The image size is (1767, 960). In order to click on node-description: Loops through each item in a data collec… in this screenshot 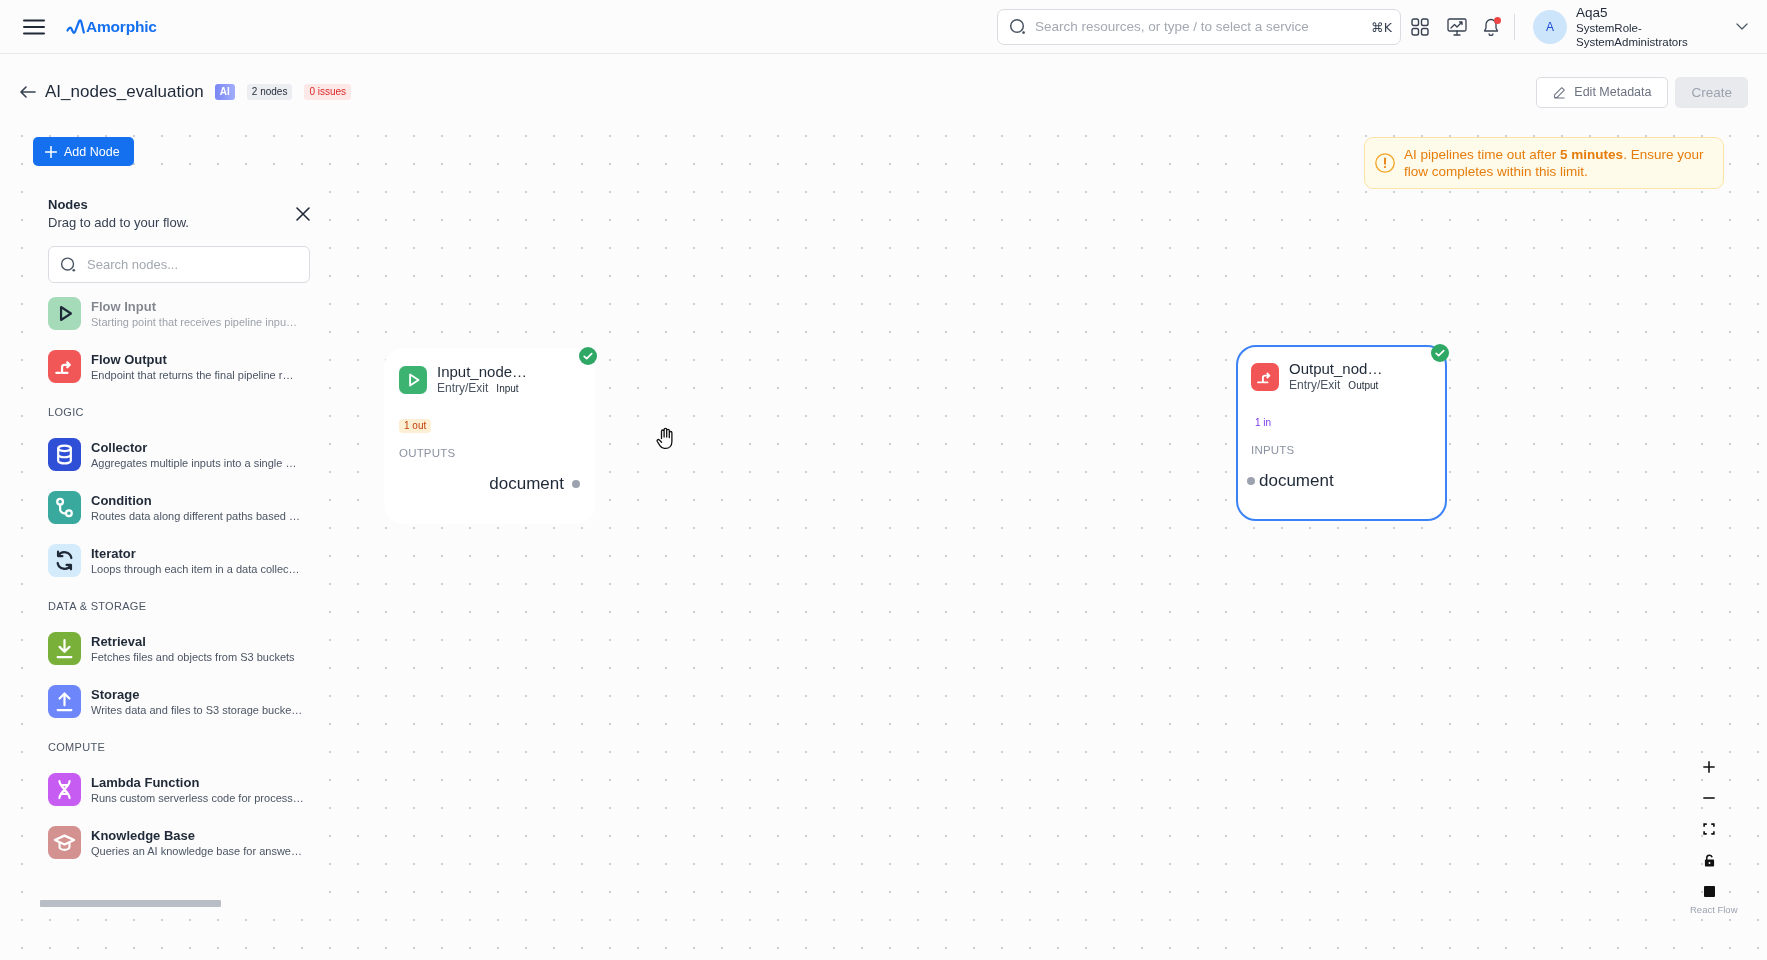, I will do `click(195, 568)`.